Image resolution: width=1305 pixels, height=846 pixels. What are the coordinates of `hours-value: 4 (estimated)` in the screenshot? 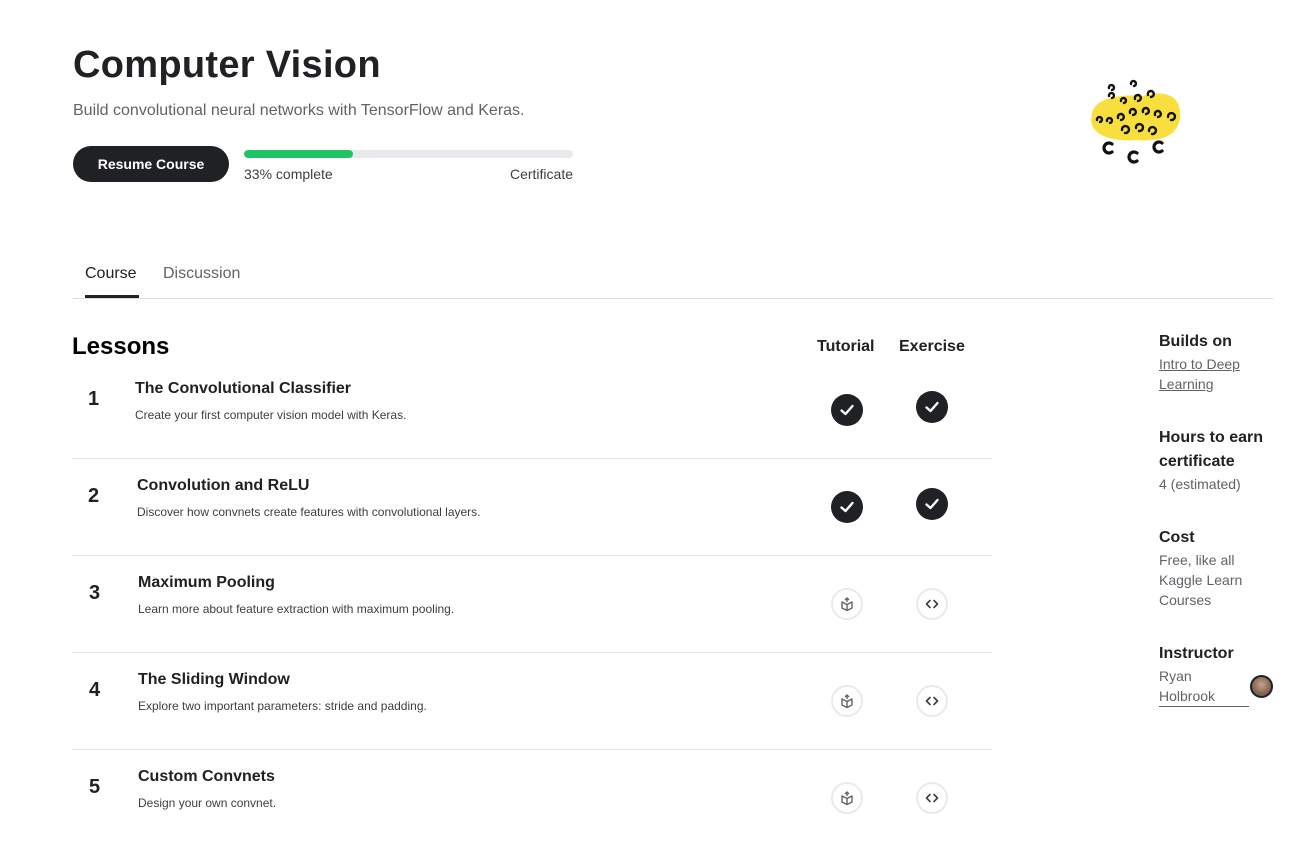 It's located at (1200, 484).